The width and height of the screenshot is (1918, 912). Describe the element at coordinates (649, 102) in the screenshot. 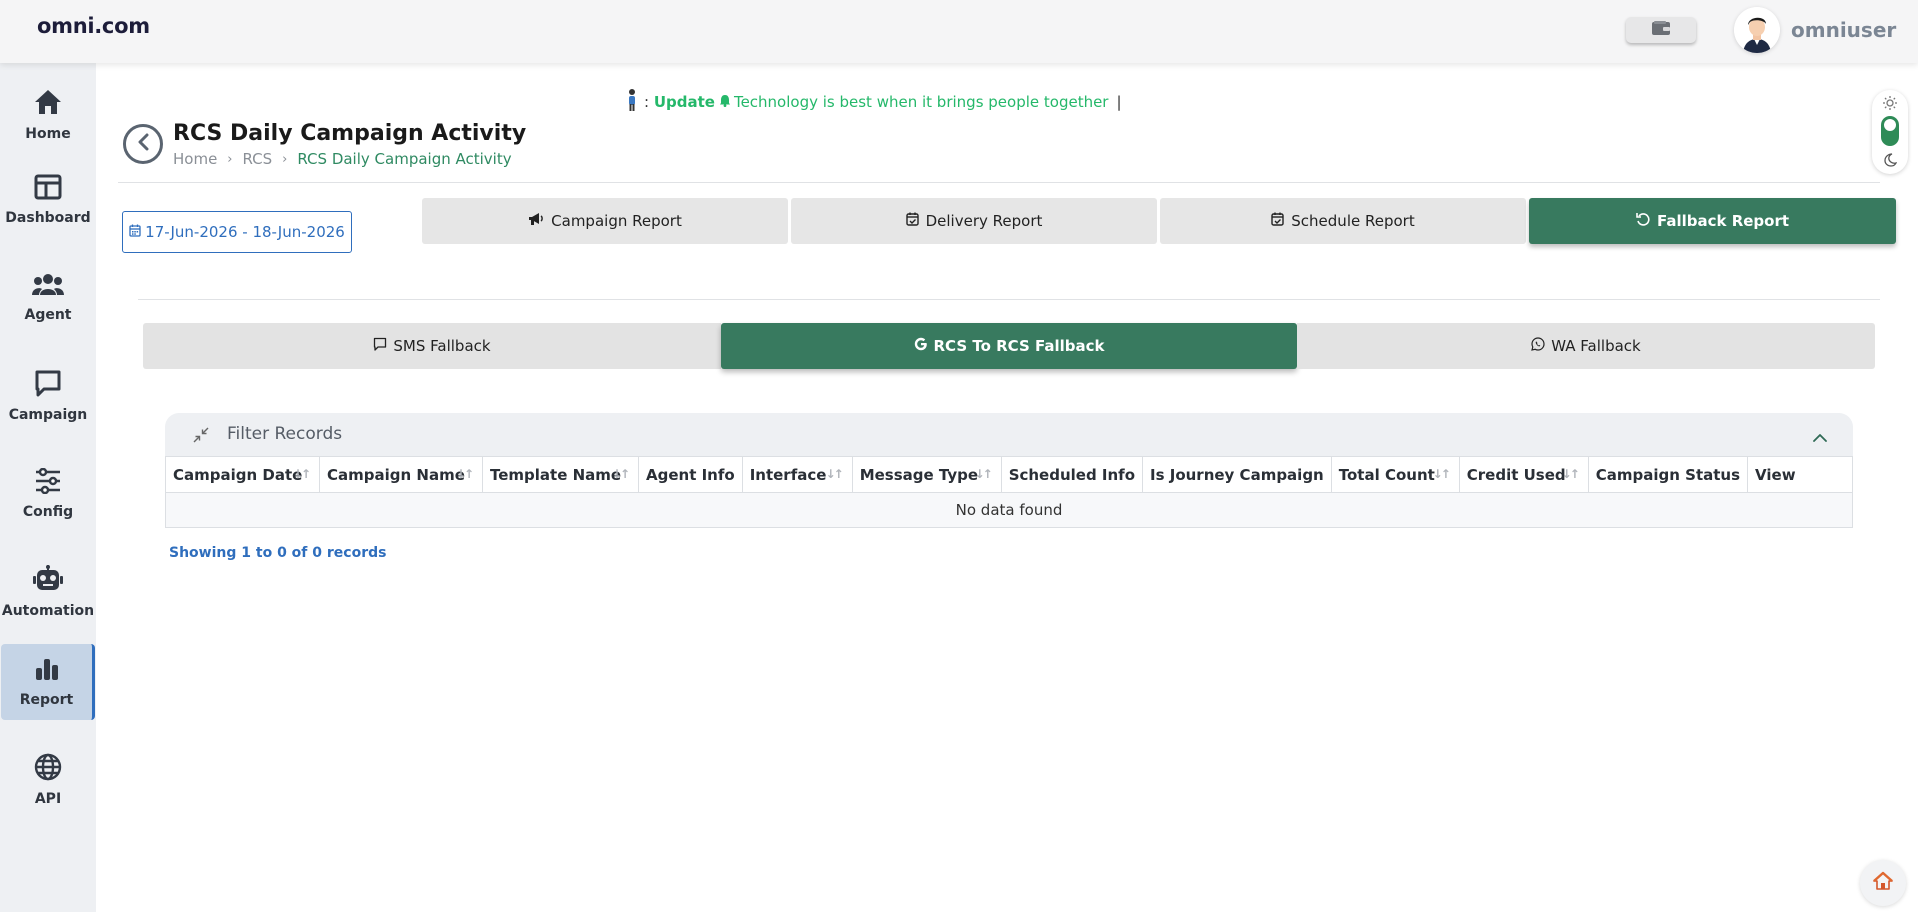

I see `ticker-prefix: :` at that location.